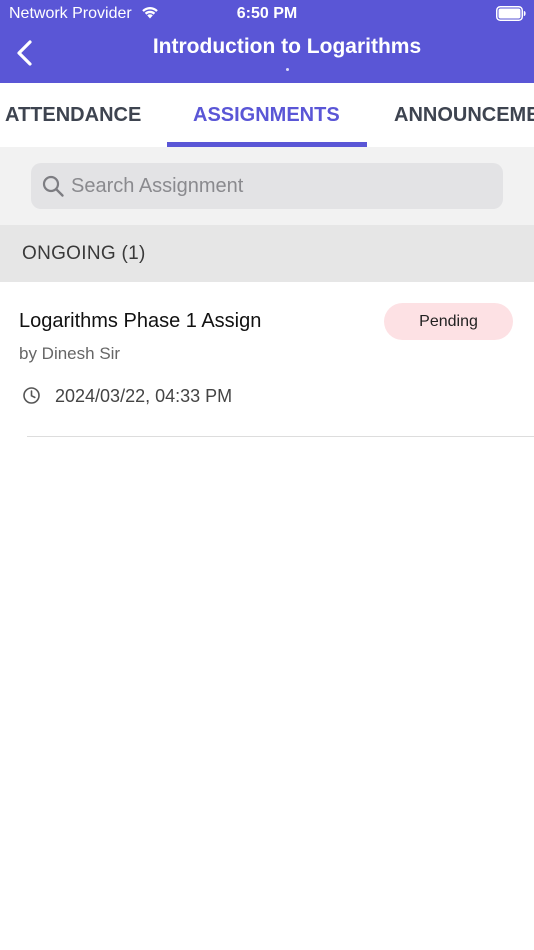 This screenshot has width=534, height=950. I want to click on tab-attendance: ATTENDANCE, so click(73, 115).